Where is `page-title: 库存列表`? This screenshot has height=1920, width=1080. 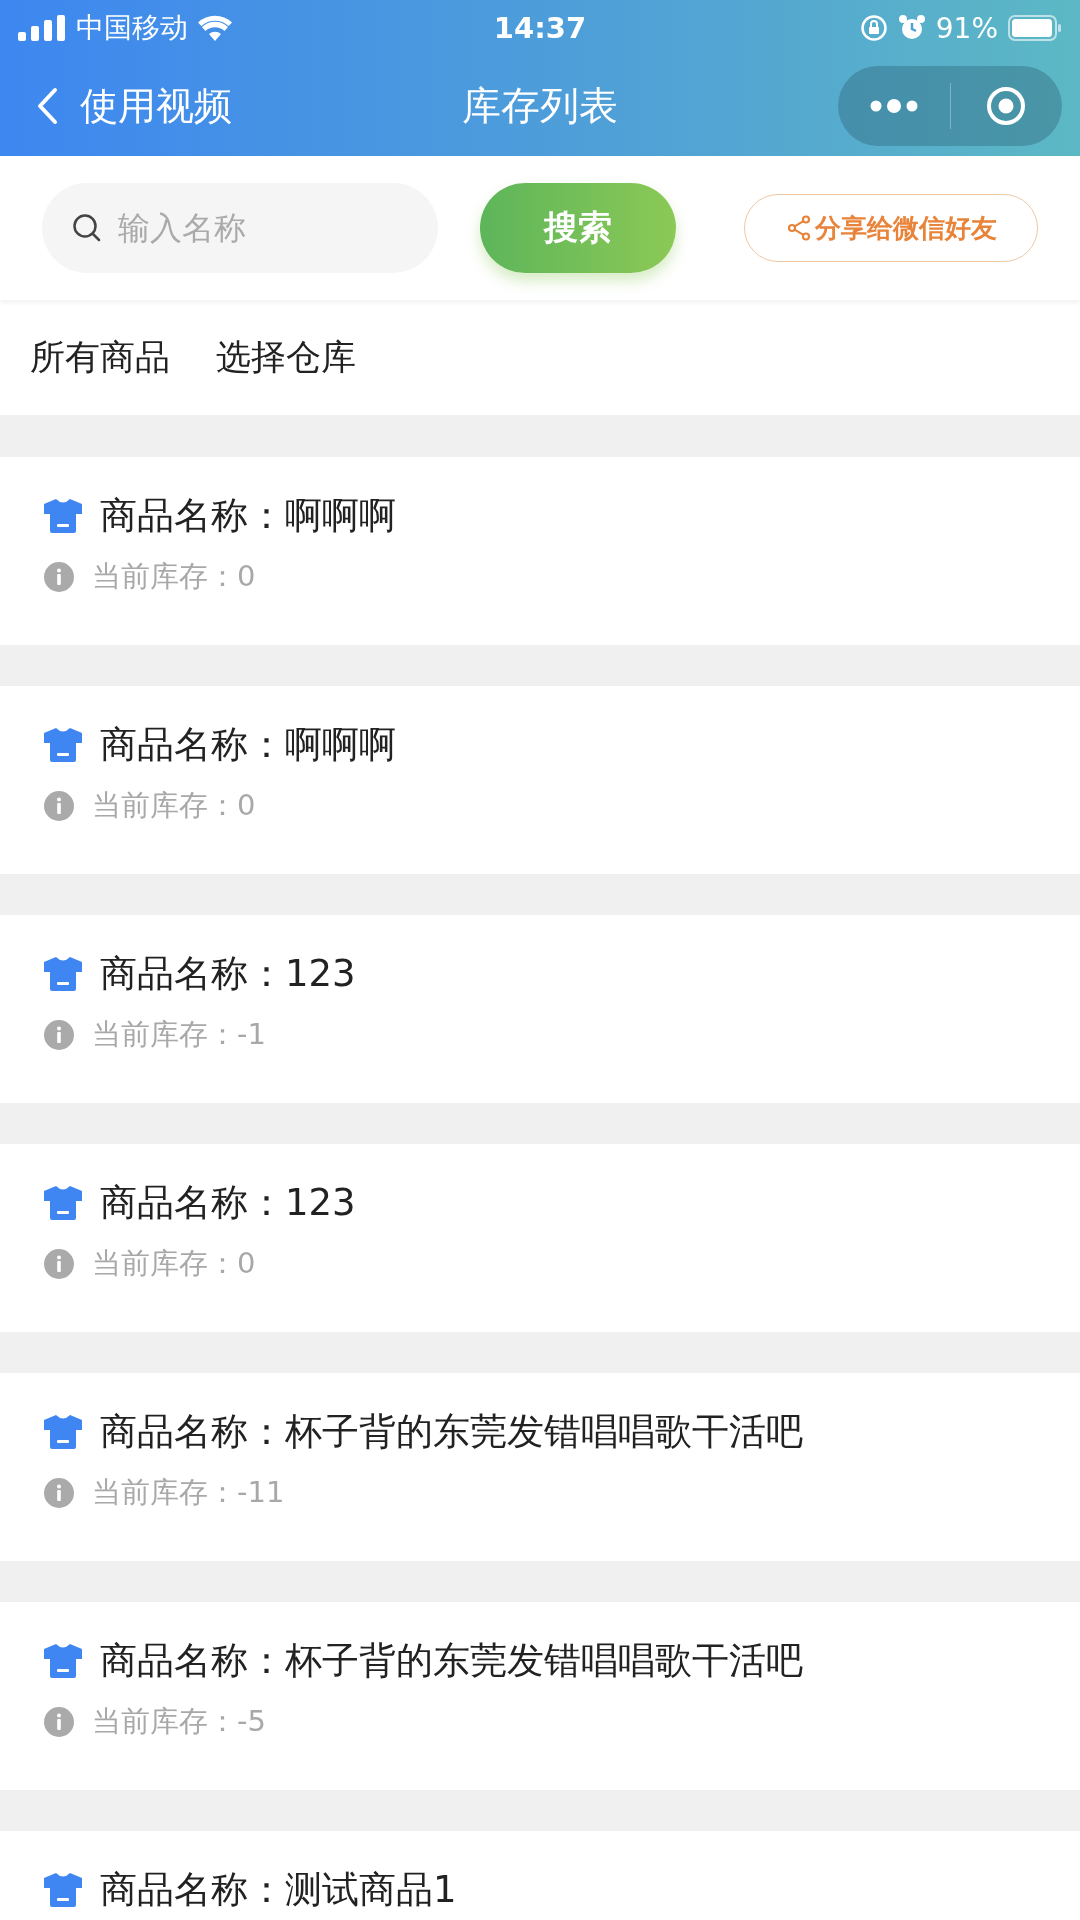
page-title: 库存列表 is located at coordinates (540, 105).